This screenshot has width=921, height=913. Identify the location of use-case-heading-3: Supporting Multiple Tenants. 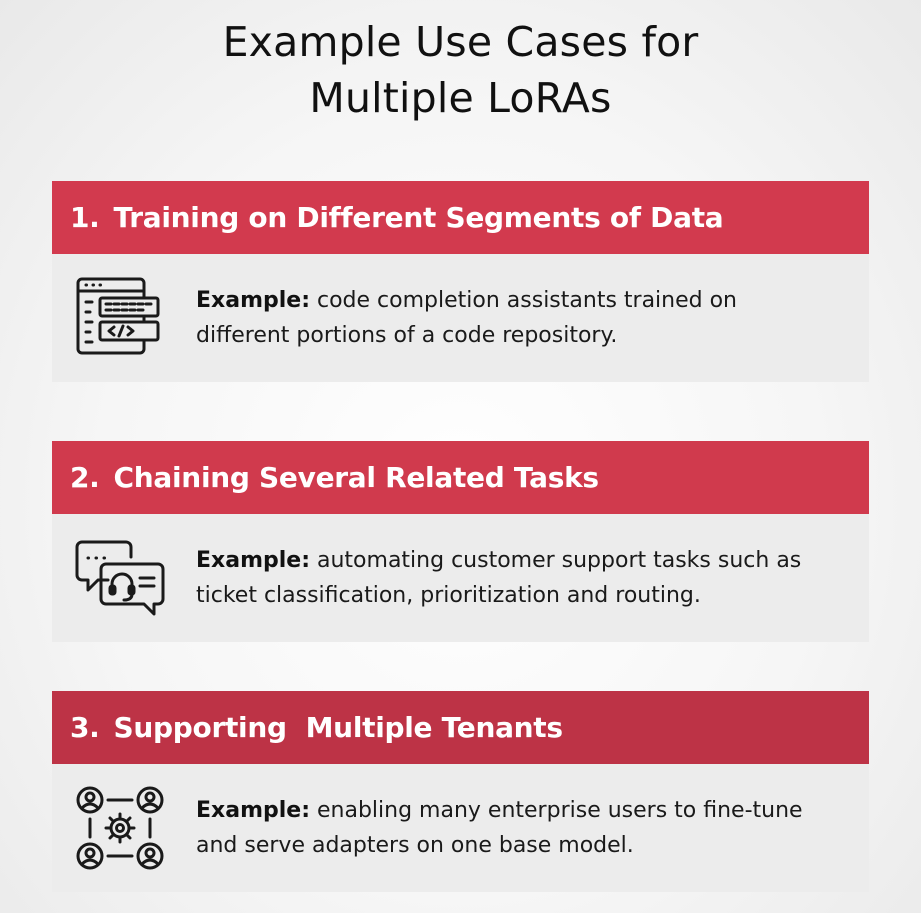
(338, 727).